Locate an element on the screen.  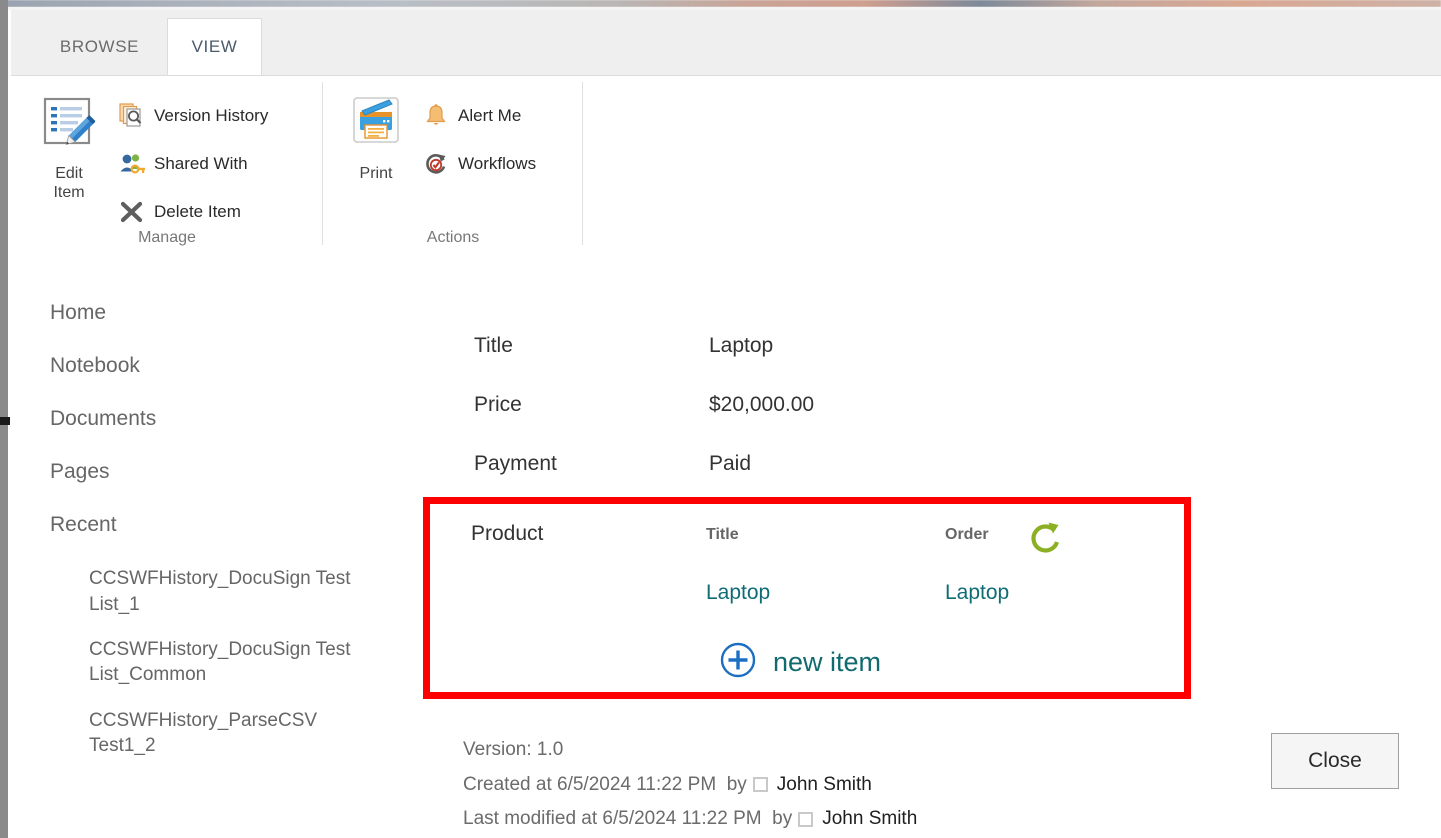
field-value-price: $20,000.00 is located at coordinates (762, 404).